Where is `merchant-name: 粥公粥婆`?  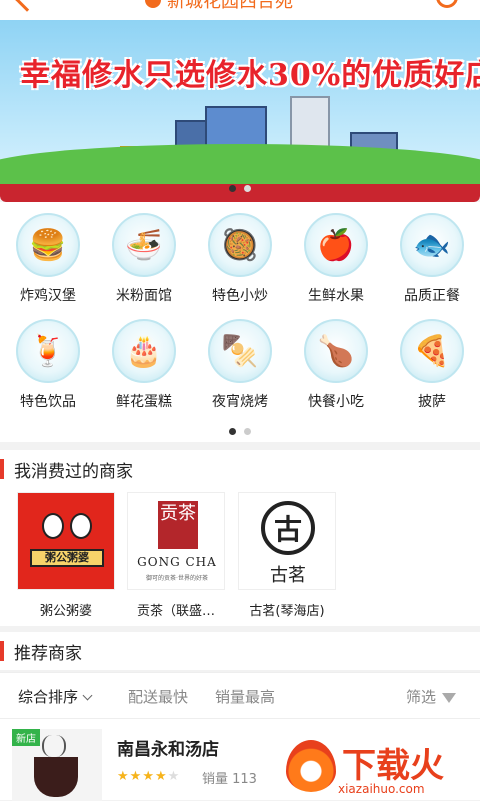 merchant-name: 粥公粥婆 is located at coordinates (65, 611).